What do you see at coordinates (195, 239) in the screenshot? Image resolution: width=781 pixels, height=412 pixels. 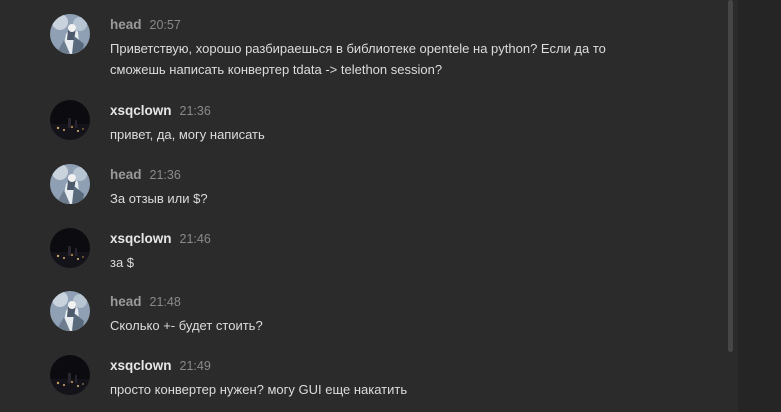 I see `timestamp: 21:46` at bounding box center [195, 239].